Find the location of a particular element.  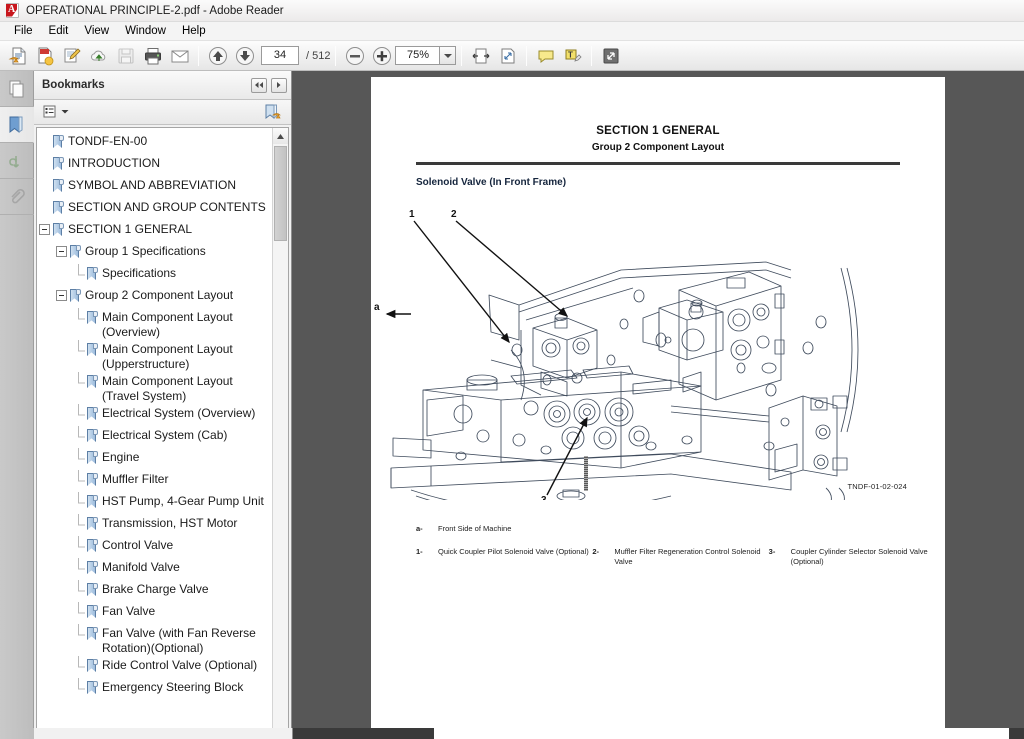

menu-view: View is located at coordinates (96, 31).